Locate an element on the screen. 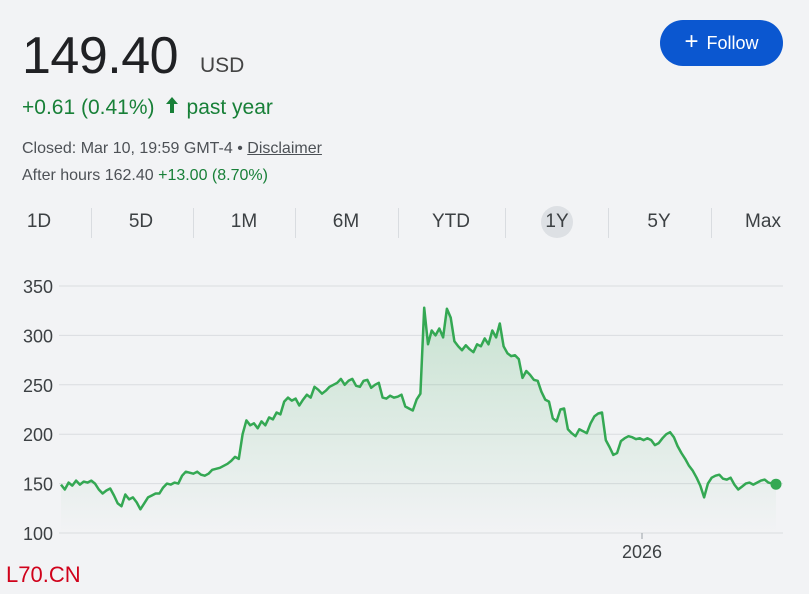 The image size is (809, 594). watermark: L70.CN is located at coordinates (43, 574).